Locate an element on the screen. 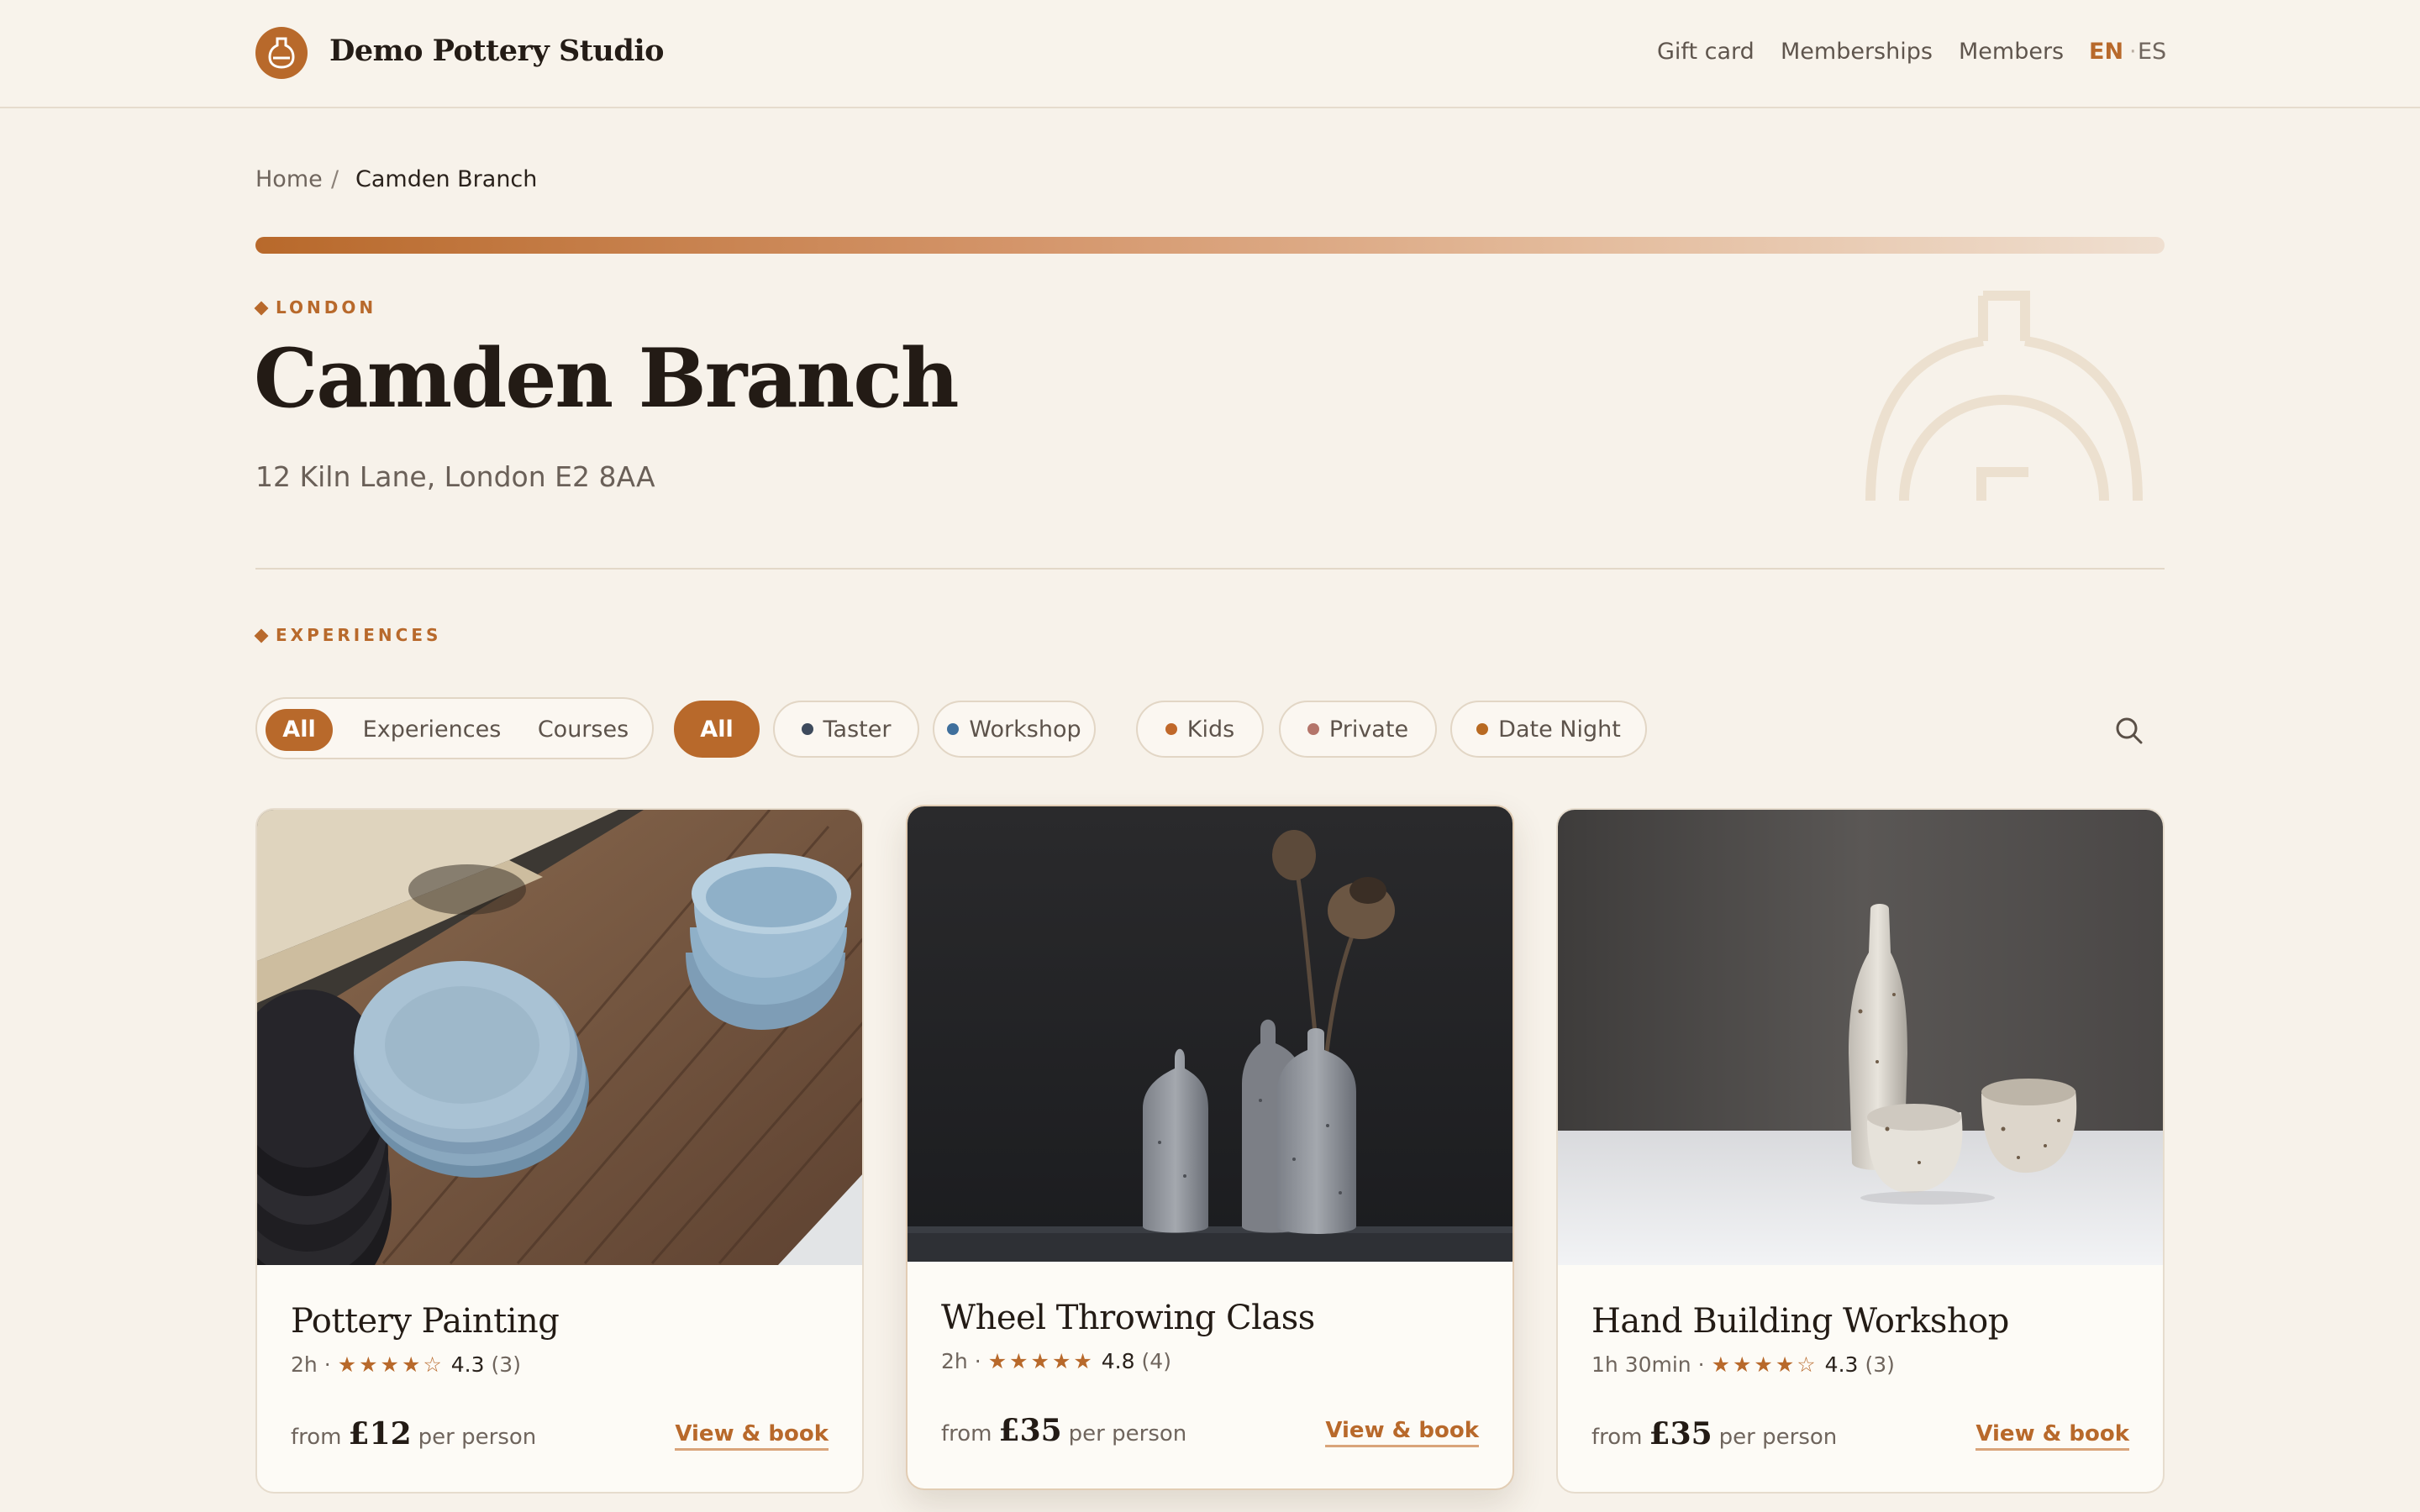  chip-private: Private is located at coordinates (1358, 729).